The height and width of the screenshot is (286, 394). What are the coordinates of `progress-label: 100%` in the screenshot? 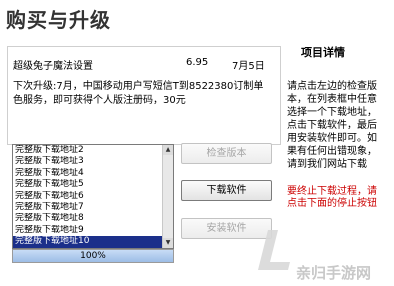 It's located at (93, 256).